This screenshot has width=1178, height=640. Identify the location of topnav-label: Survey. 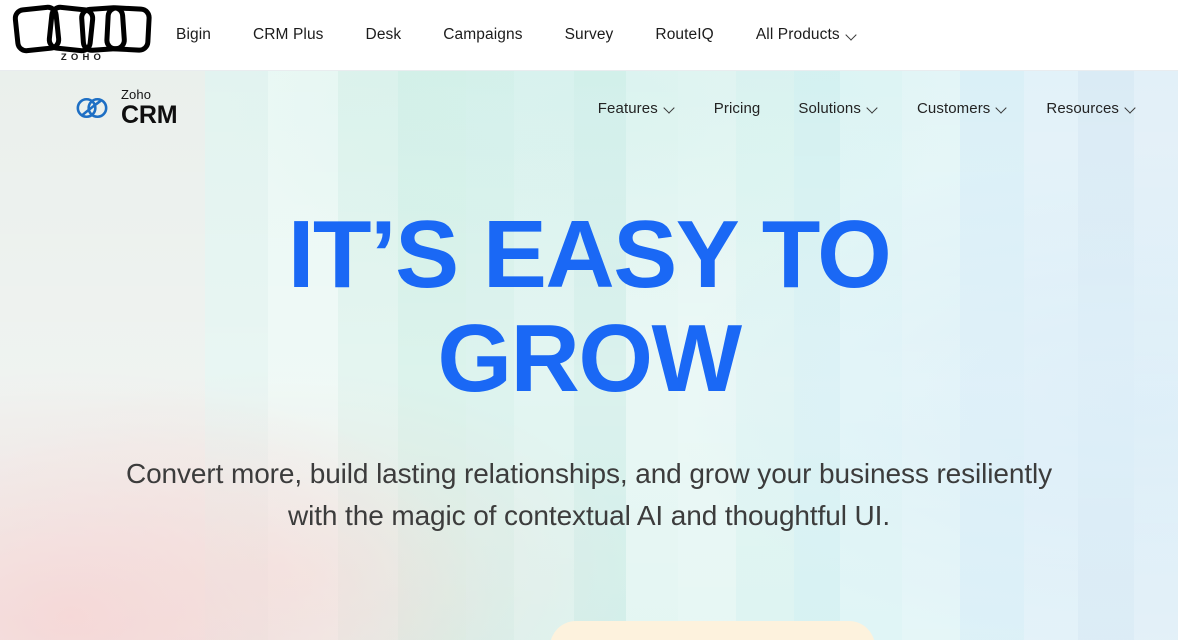
(589, 34).